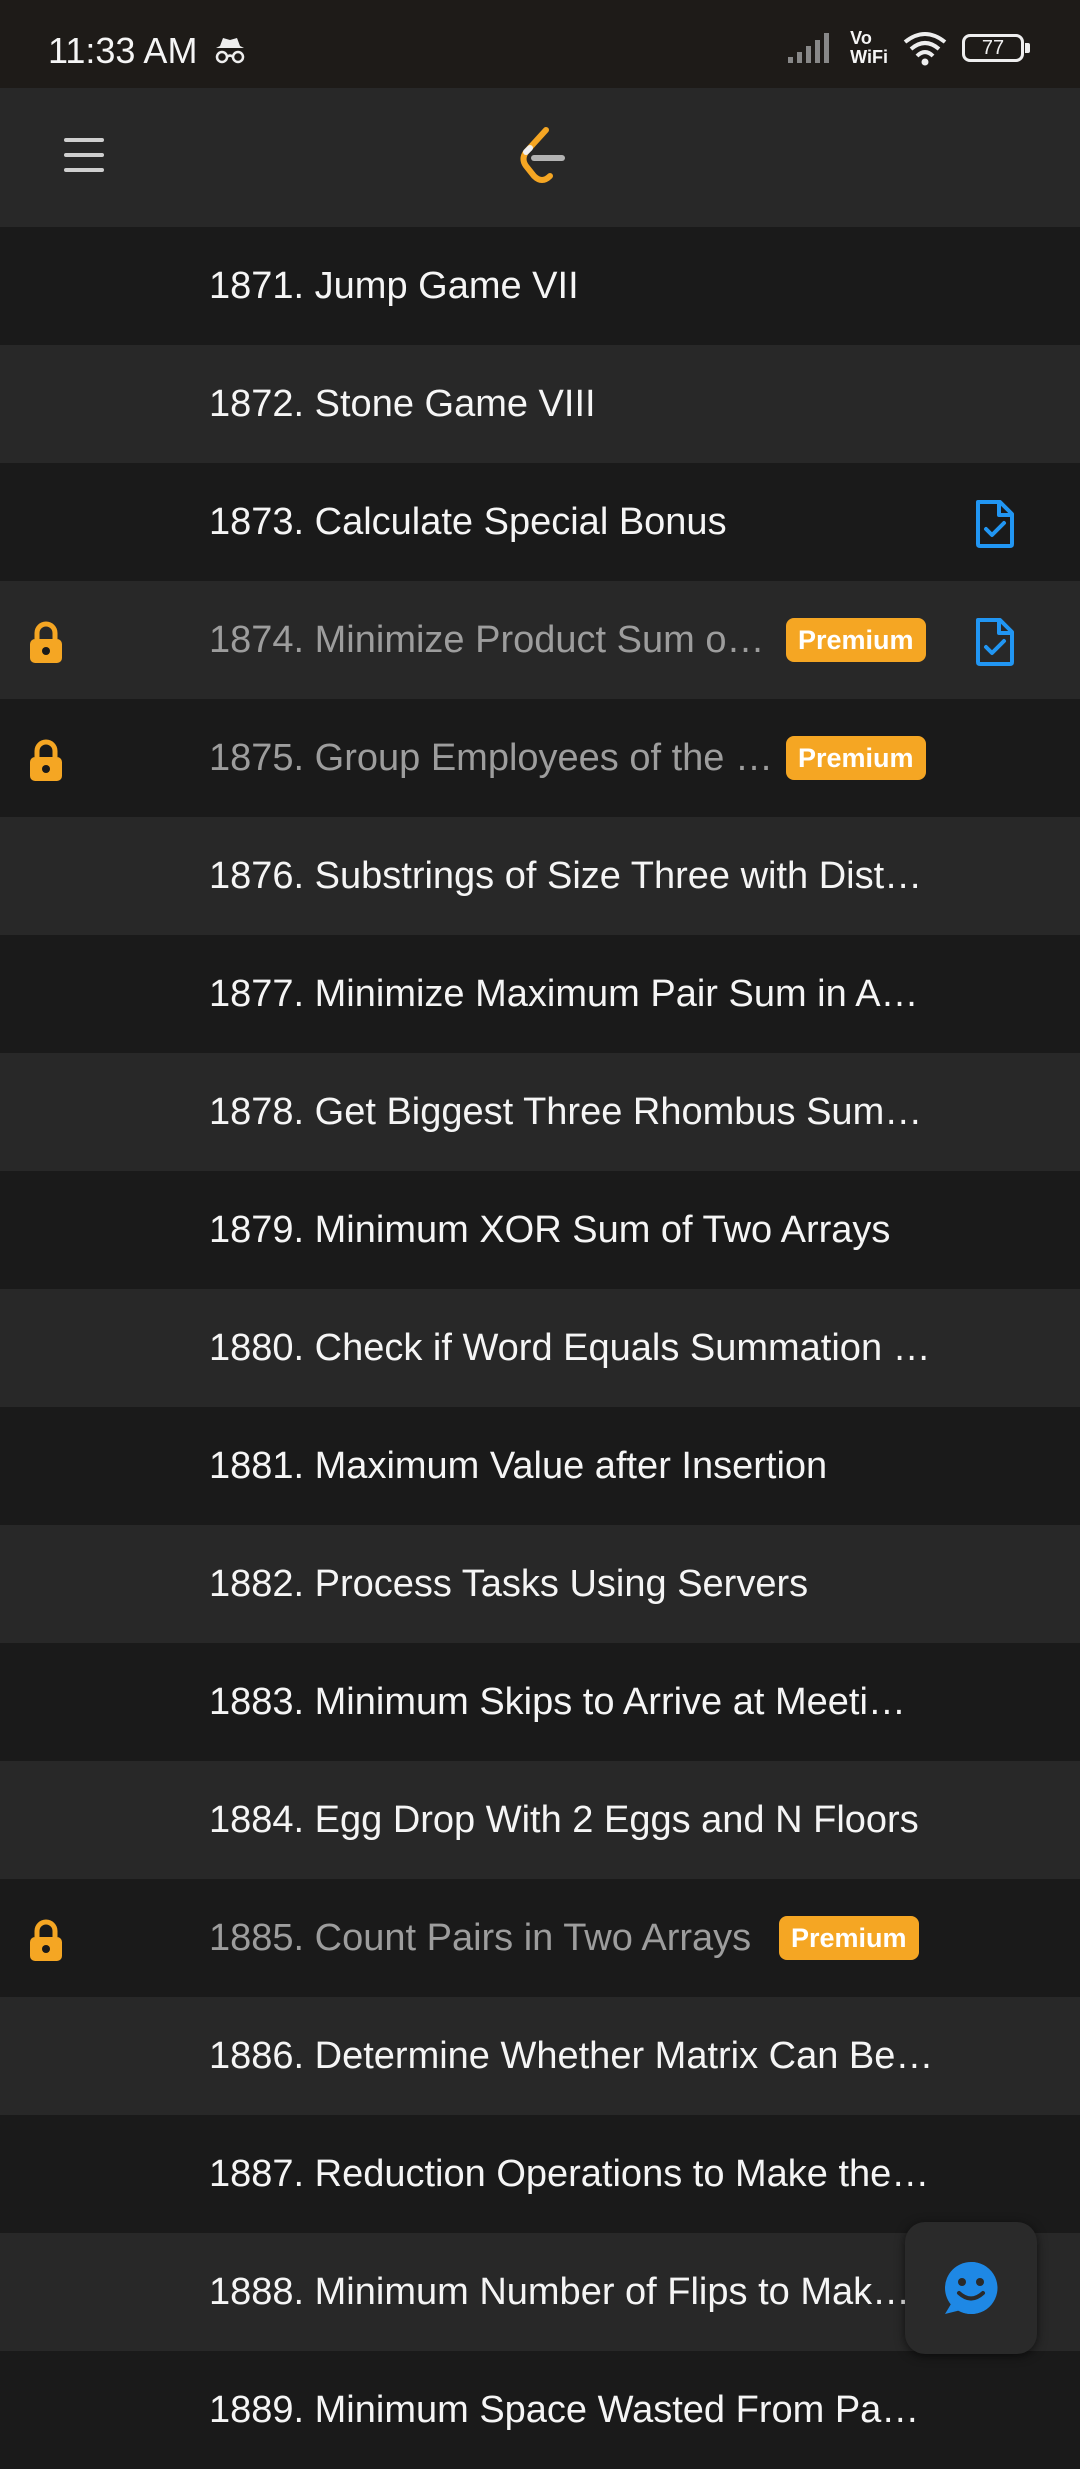 The image size is (1080, 2469). What do you see at coordinates (468, 522) in the screenshot?
I see `problem-title: 1873. Calculate Special Bonus` at bounding box center [468, 522].